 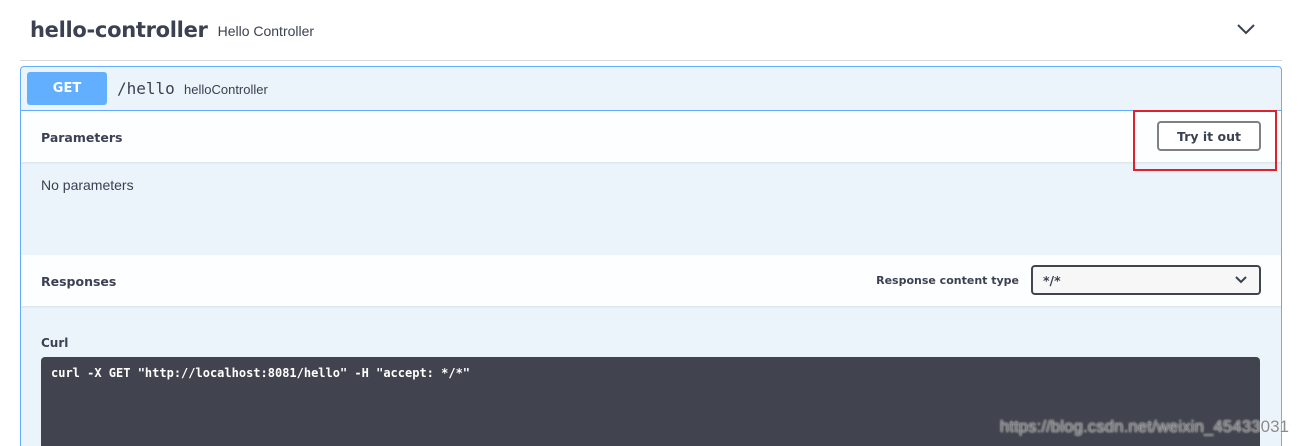 I want to click on parameters-title: Parameters, so click(x=82, y=137).